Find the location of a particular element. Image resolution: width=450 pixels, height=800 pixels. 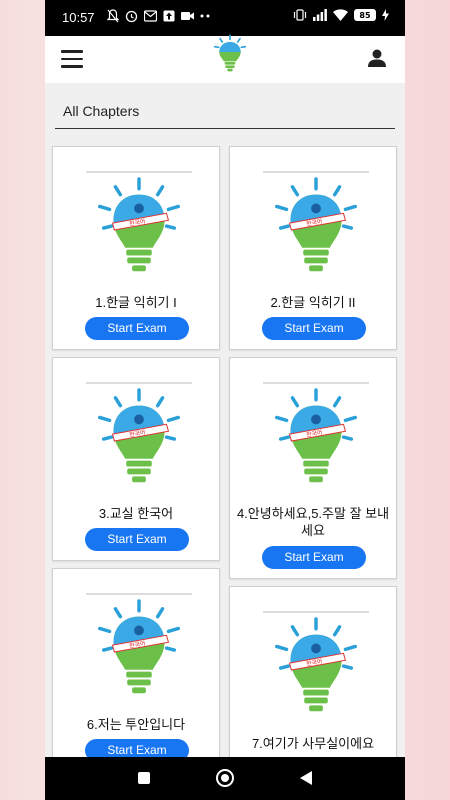

chapter-card: 한국어 1.한글 익히기 I Start Exam is located at coordinates (136, 248).